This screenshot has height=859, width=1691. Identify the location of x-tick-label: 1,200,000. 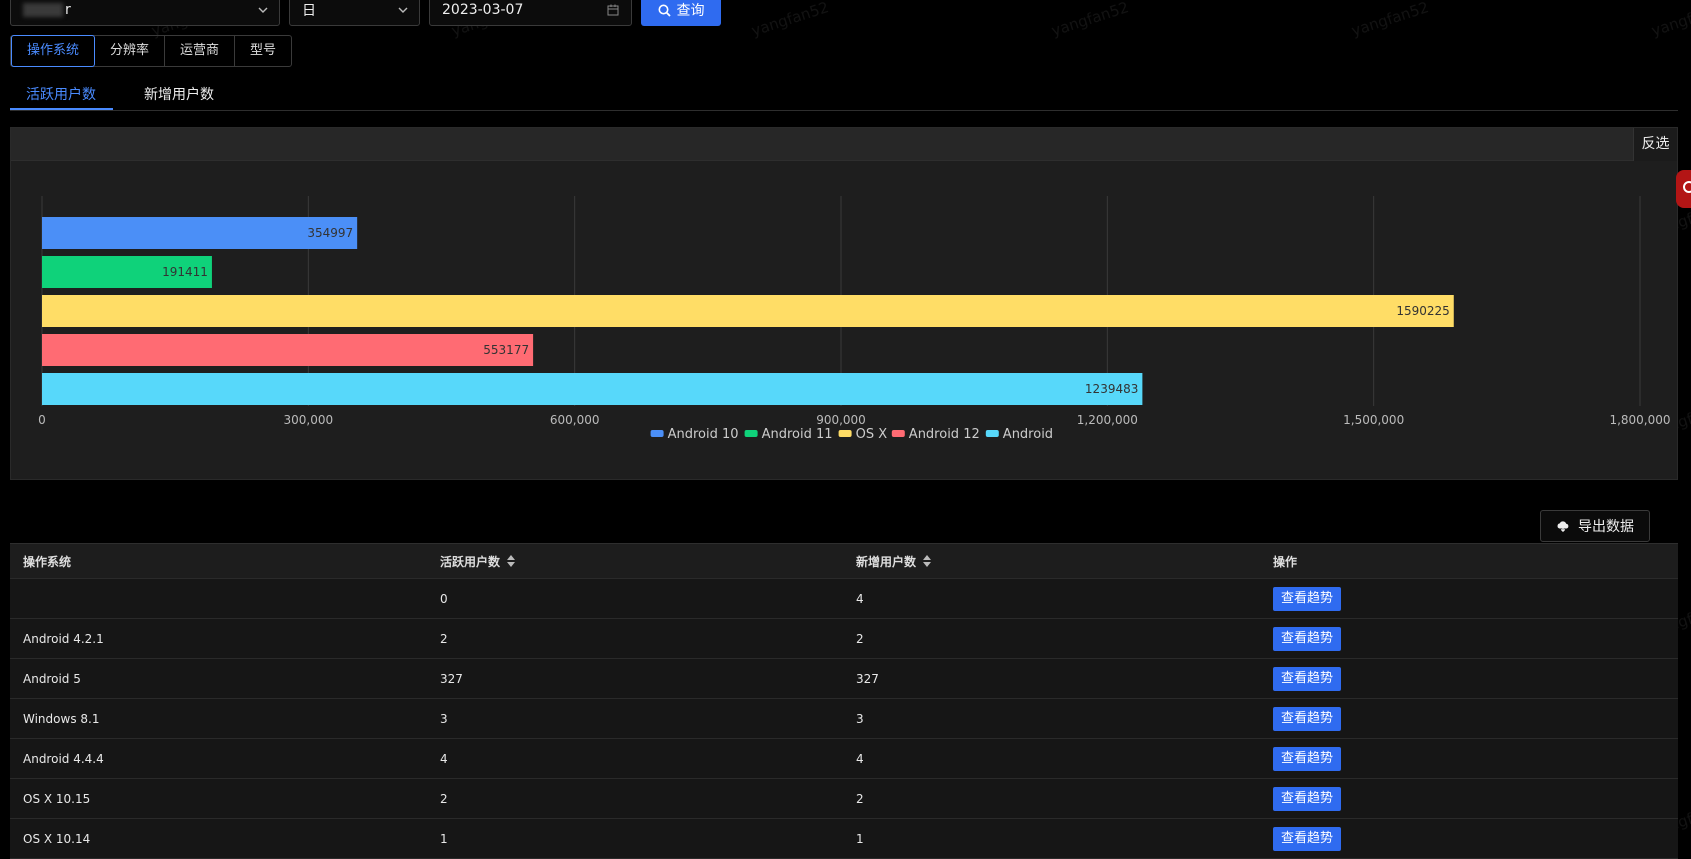
(1107, 420).